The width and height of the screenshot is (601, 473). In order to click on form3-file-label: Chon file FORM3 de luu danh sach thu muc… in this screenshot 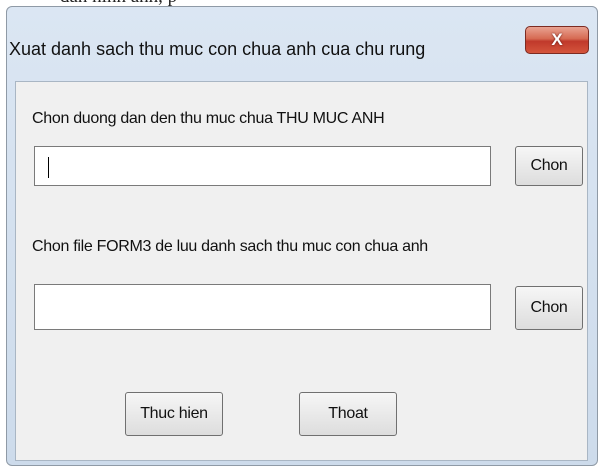, I will do `click(230, 246)`.